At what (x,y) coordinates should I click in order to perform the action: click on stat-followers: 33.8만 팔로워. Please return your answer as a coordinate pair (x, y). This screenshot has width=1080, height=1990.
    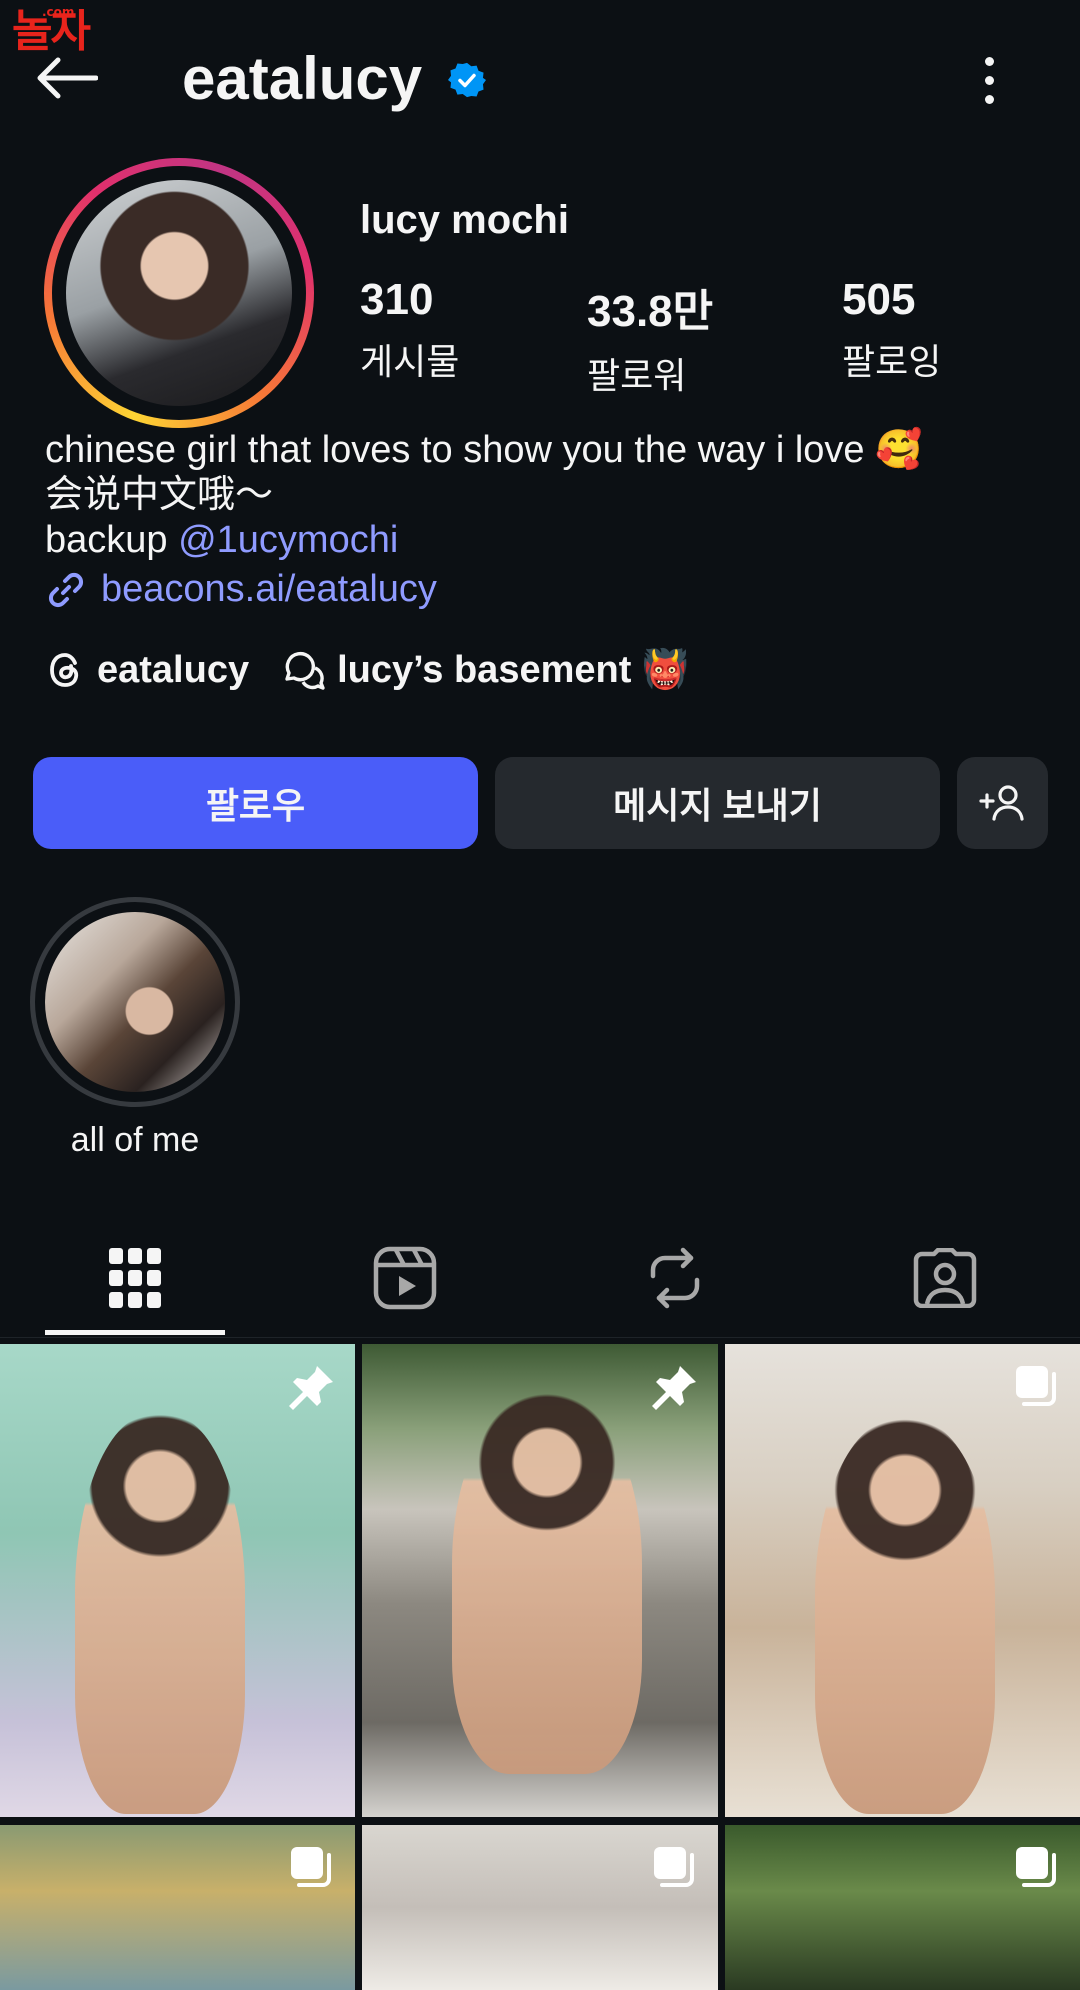
    Looking at the image, I should click on (650, 337).